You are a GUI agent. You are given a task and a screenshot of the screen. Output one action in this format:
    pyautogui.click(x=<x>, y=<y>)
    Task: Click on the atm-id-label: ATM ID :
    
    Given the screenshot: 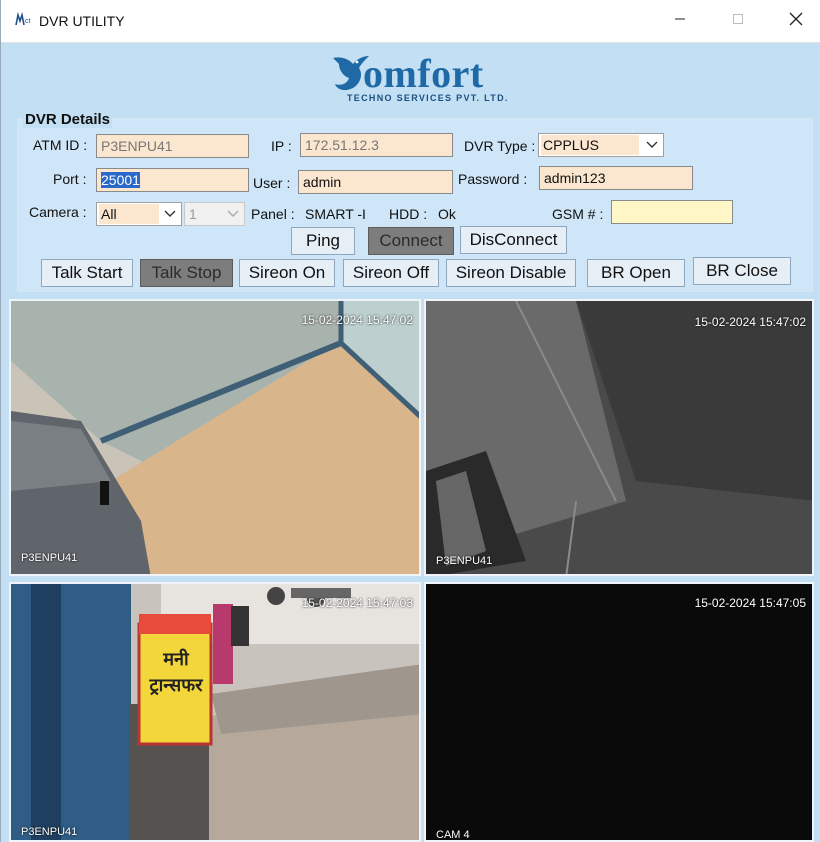 What is the action you would take?
    pyautogui.click(x=60, y=145)
    